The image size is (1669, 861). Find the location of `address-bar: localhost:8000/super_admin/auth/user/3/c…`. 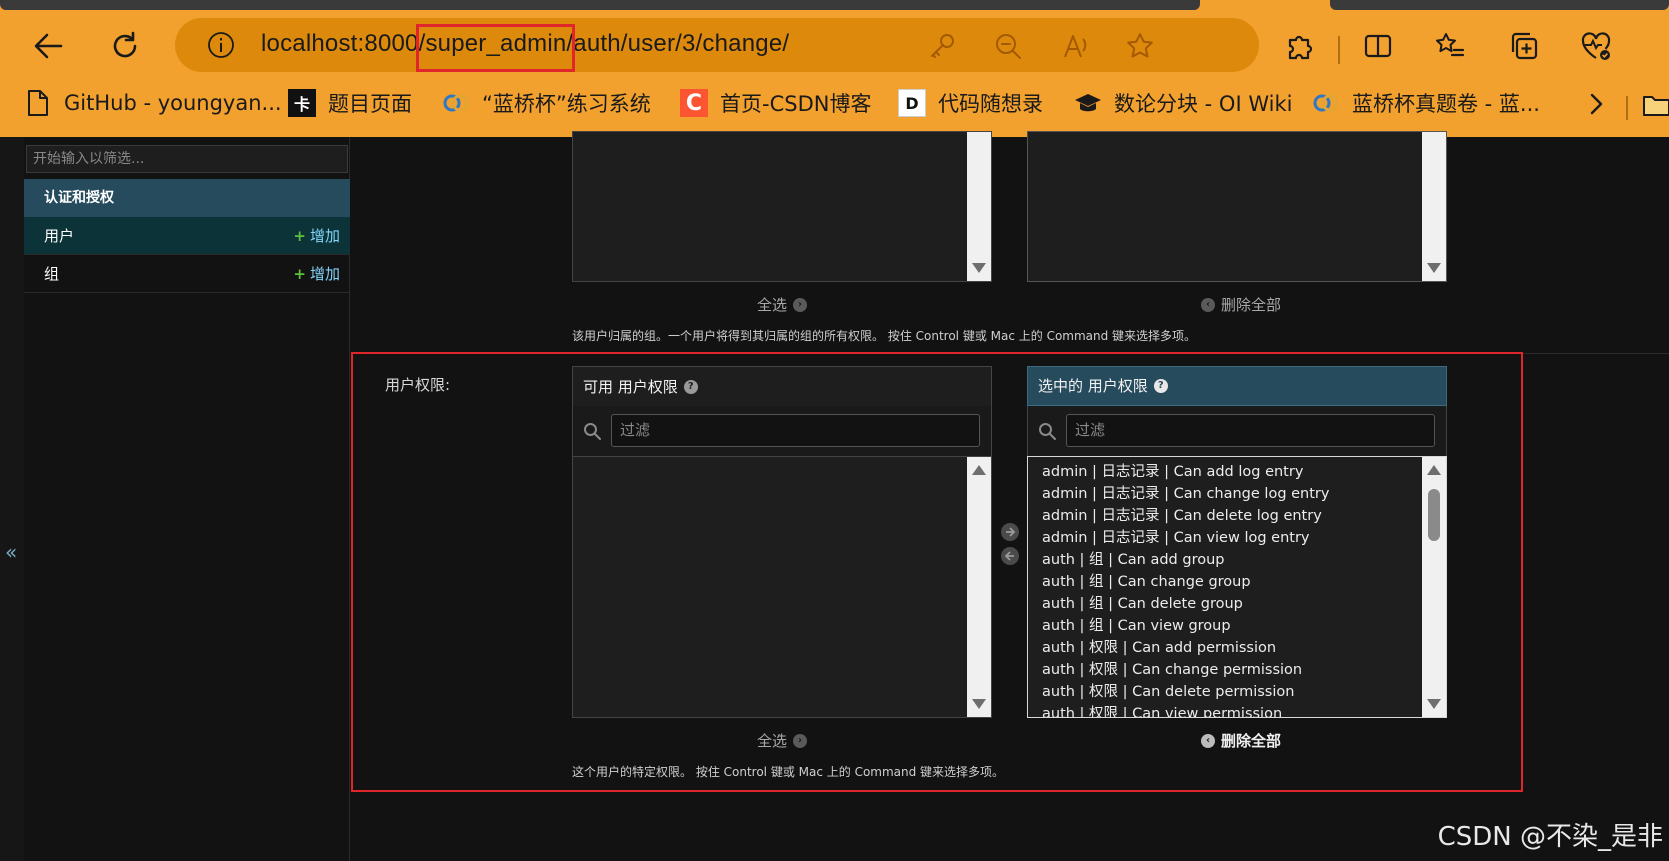

address-bar: localhost:8000/super_admin/auth/user/3/c… is located at coordinates (717, 45).